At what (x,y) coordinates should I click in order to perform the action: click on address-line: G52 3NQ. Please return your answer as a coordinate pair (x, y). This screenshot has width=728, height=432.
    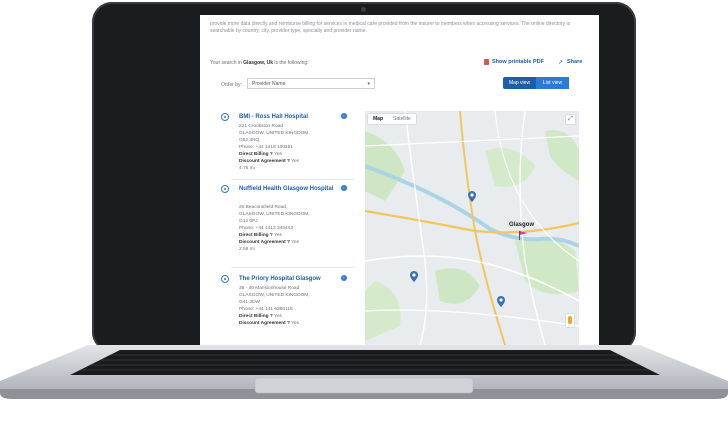
    Looking at the image, I should click on (249, 140).